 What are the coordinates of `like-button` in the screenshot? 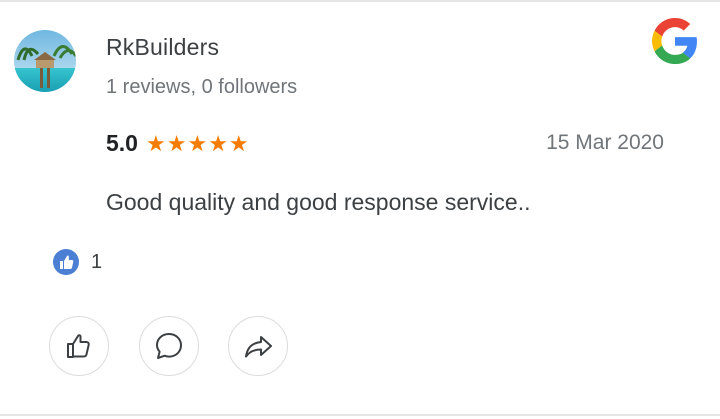 It's located at (79, 346).